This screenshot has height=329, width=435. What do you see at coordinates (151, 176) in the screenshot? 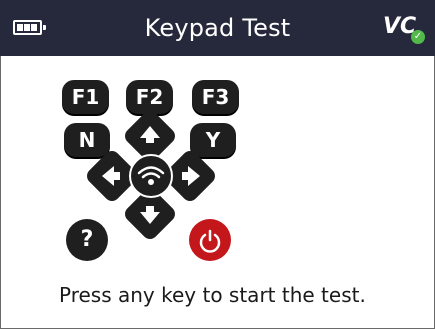
I see `key-center` at bounding box center [151, 176].